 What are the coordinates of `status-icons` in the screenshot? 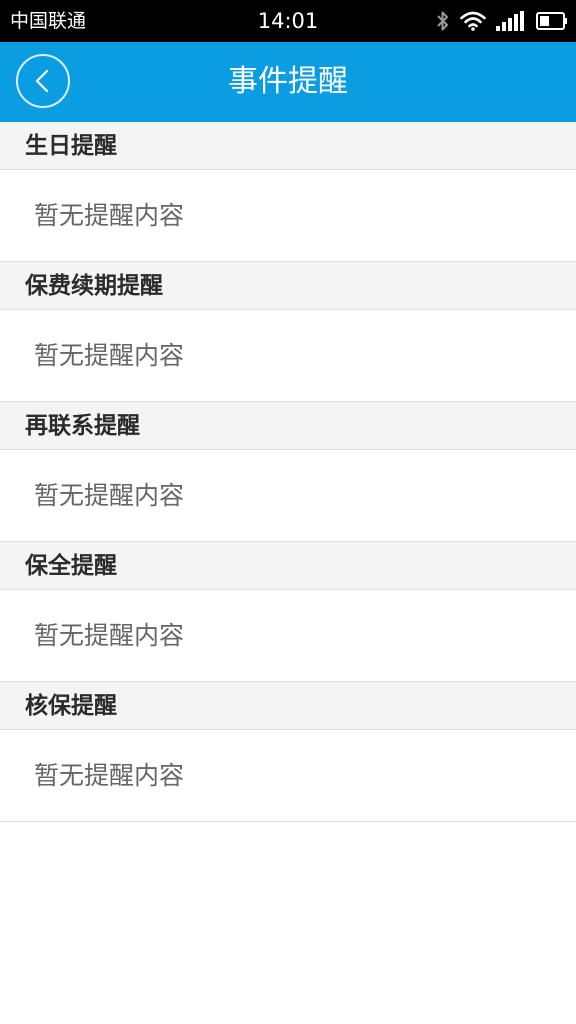 It's located at (502, 21).